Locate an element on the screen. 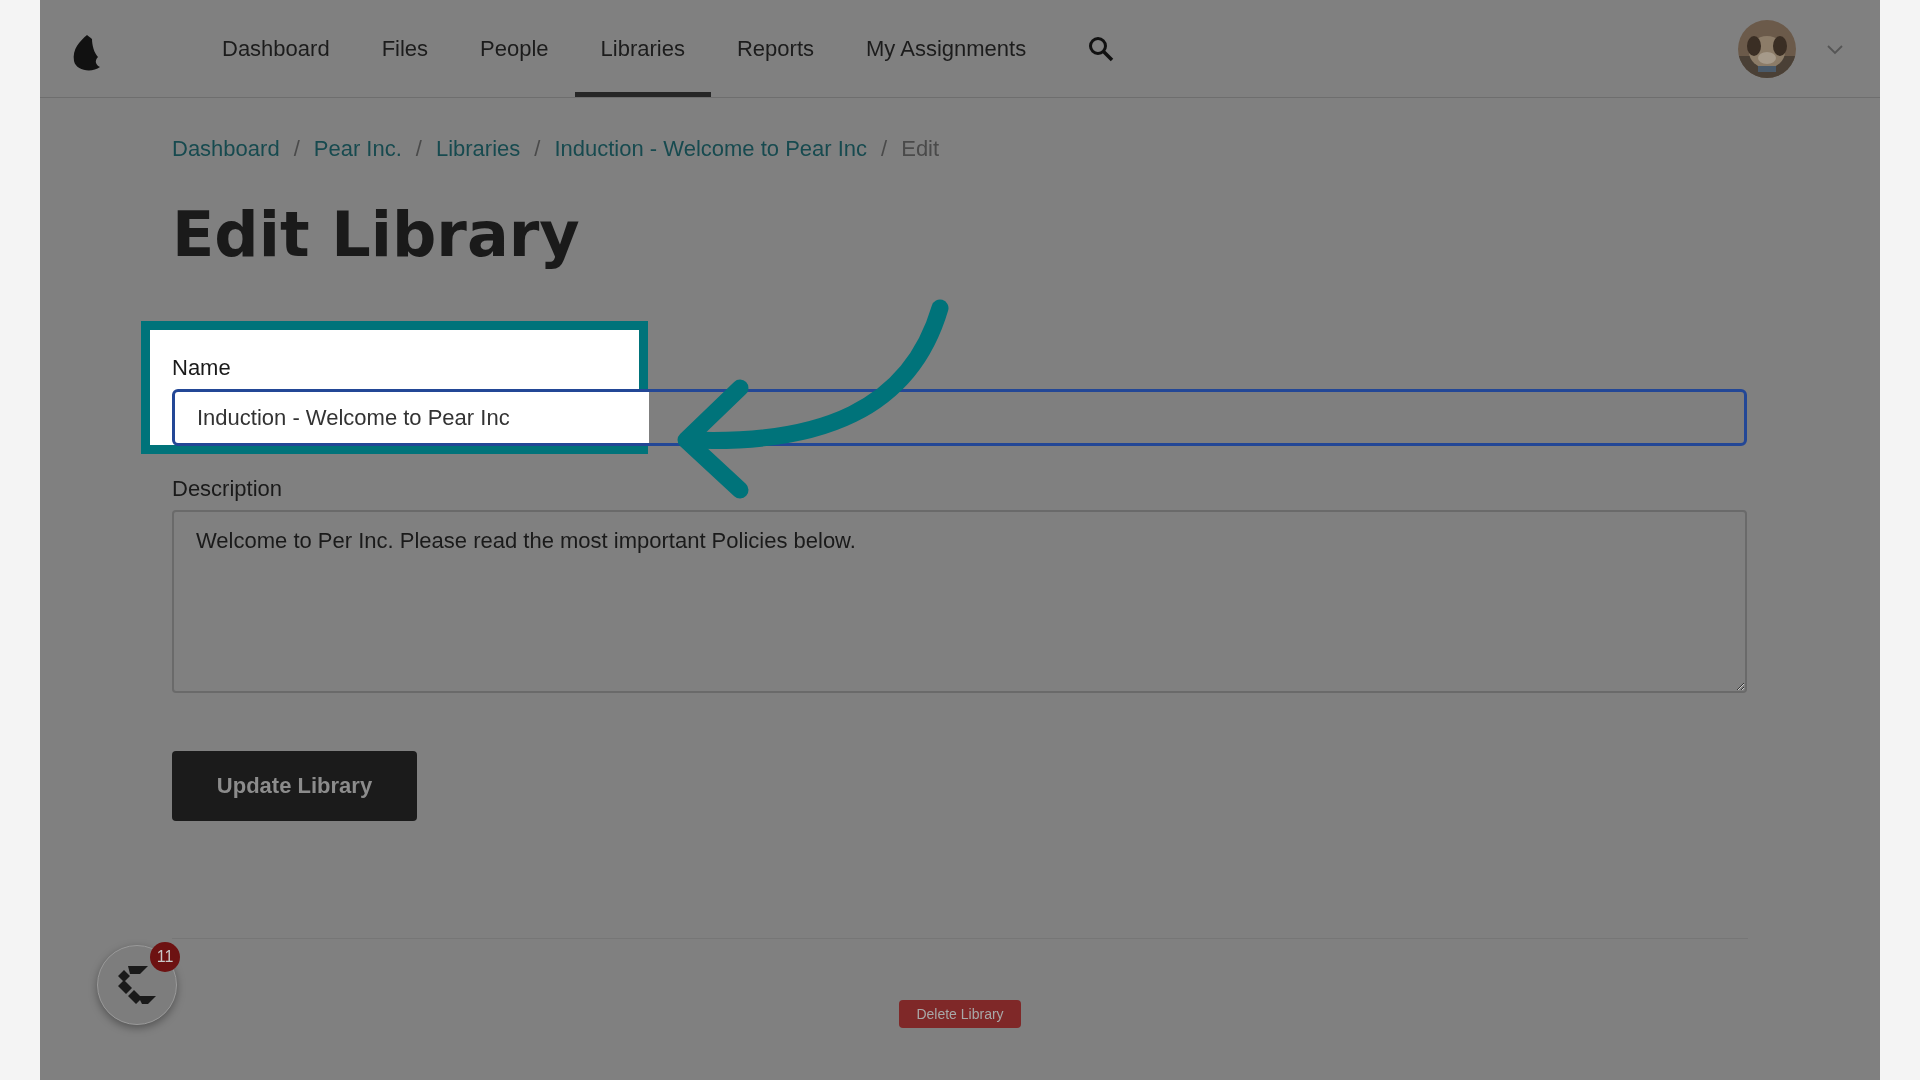  description-input-field: Welcome to Per Inc. Please read the most important Policies below. is located at coordinates (959, 601).